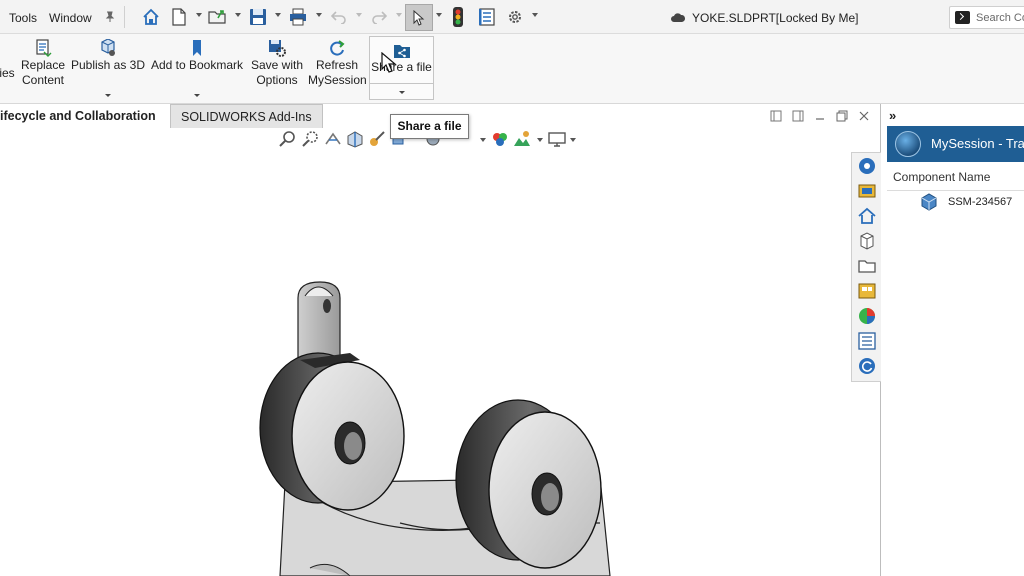 This screenshot has height=576, width=1024. Describe the element at coordinates (515, 17) in the screenshot. I see `options-gear-icon` at that location.